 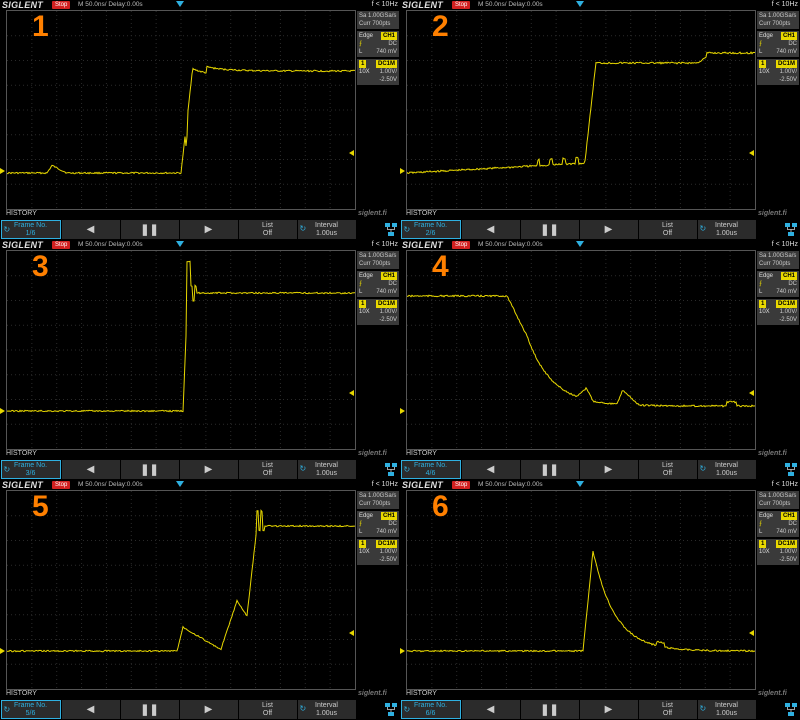 What do you see at coordinates (30, 709) in the screenshot?
I see `frame-number-button: ↻ Frame No. 5/6` at bounding box center [30, 709].